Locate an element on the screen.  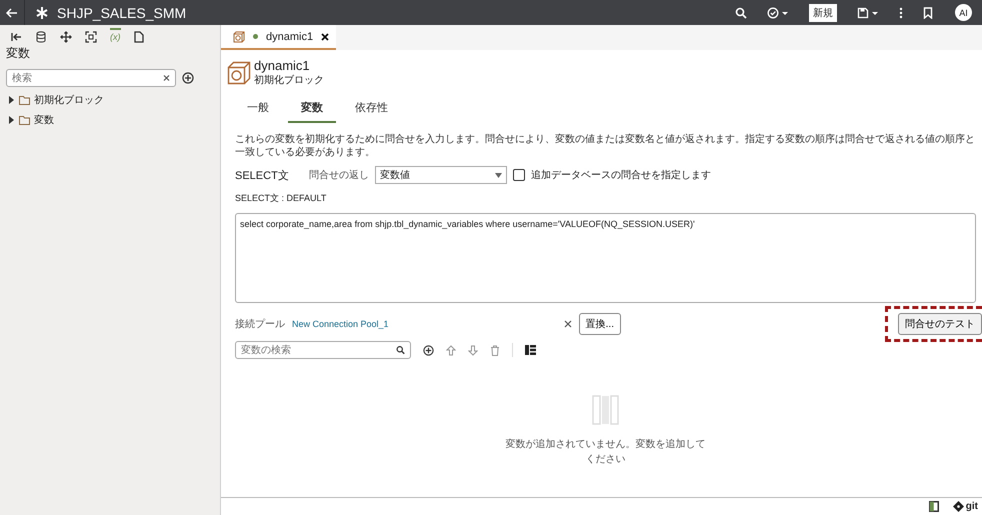
tab: 一般 is located at coordinates (258, 109).